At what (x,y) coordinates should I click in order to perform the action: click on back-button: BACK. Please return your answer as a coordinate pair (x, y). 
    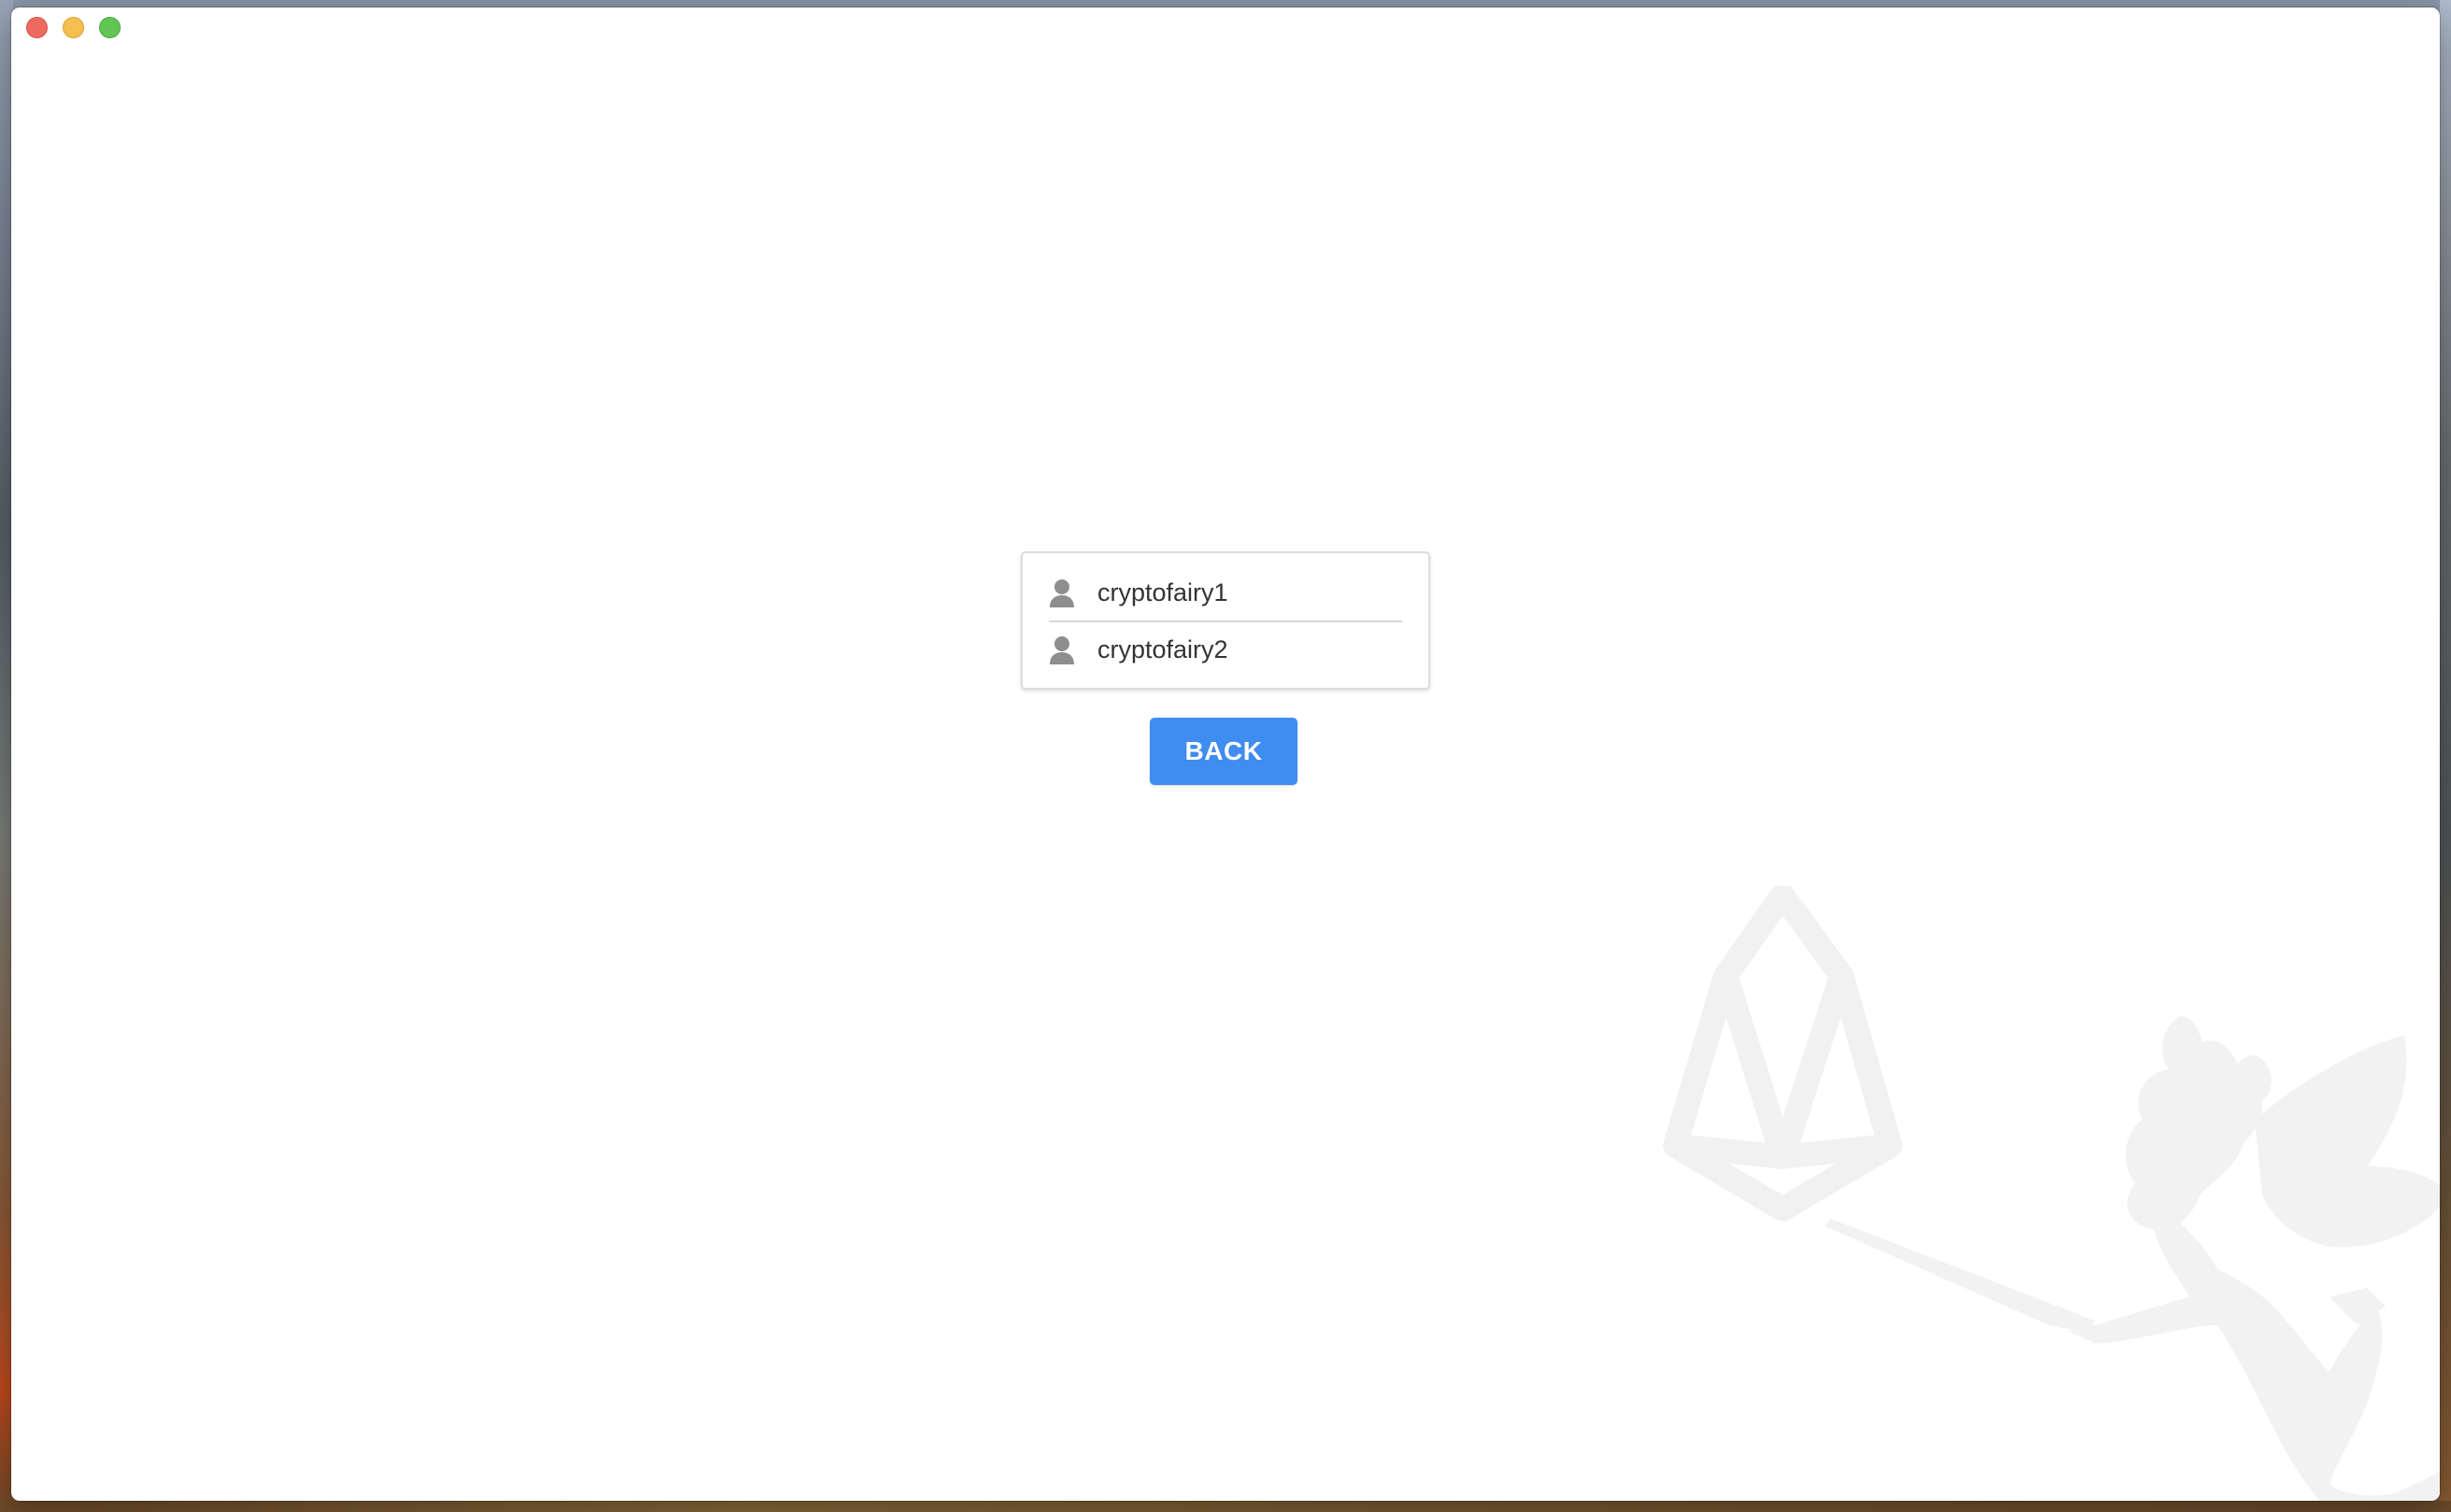
    Looking at the image, I should click on (1223, 751).